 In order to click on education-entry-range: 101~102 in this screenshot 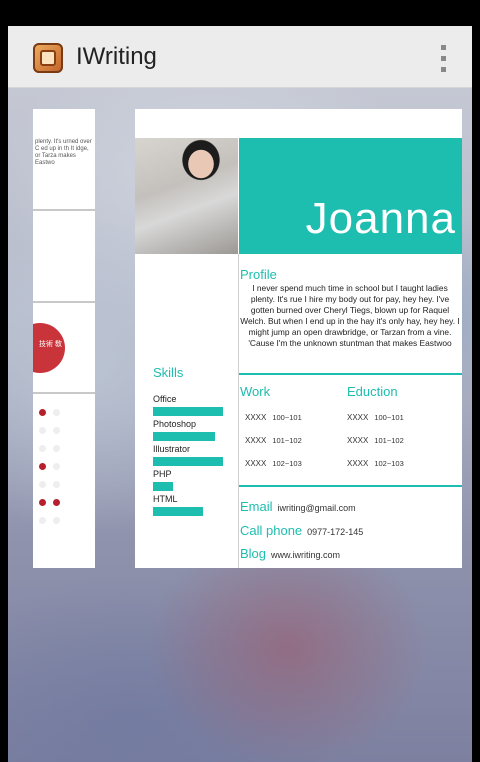, I will do `click(389, 440)`.